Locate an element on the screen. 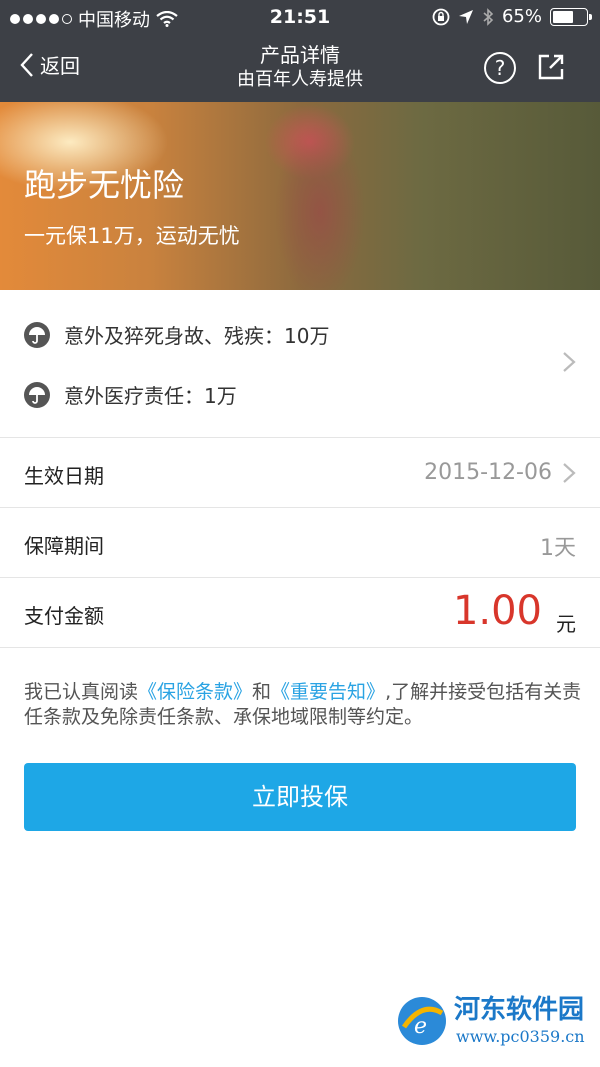  page-subtitle: 由百年人寿提供 is located at coordinates (300, 79).